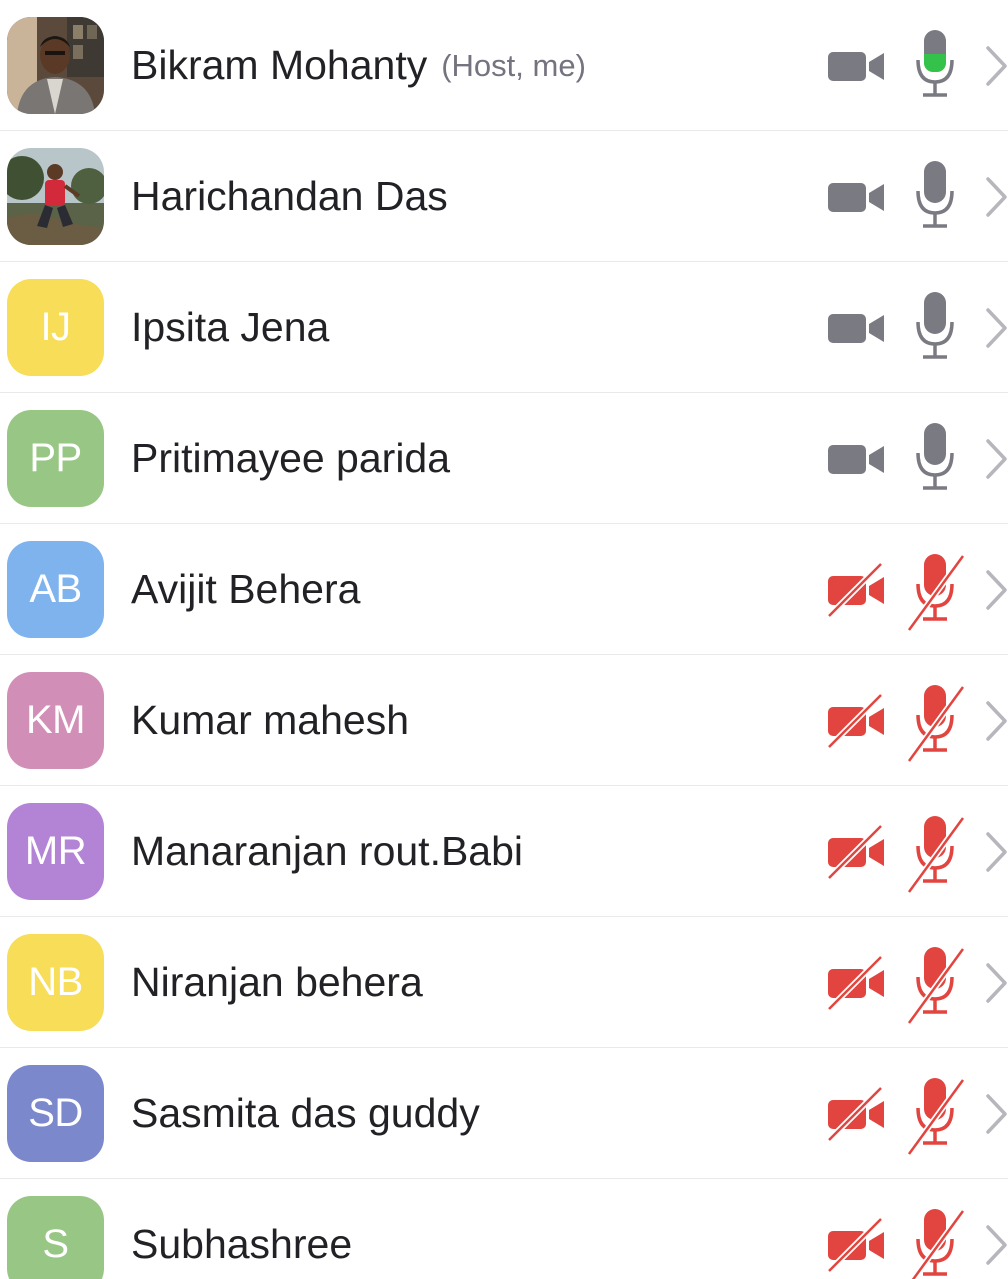 This screenshot has height=1279, width=1008. I want to click on participant-name-group: Avijit Behera, so click(245, 589).